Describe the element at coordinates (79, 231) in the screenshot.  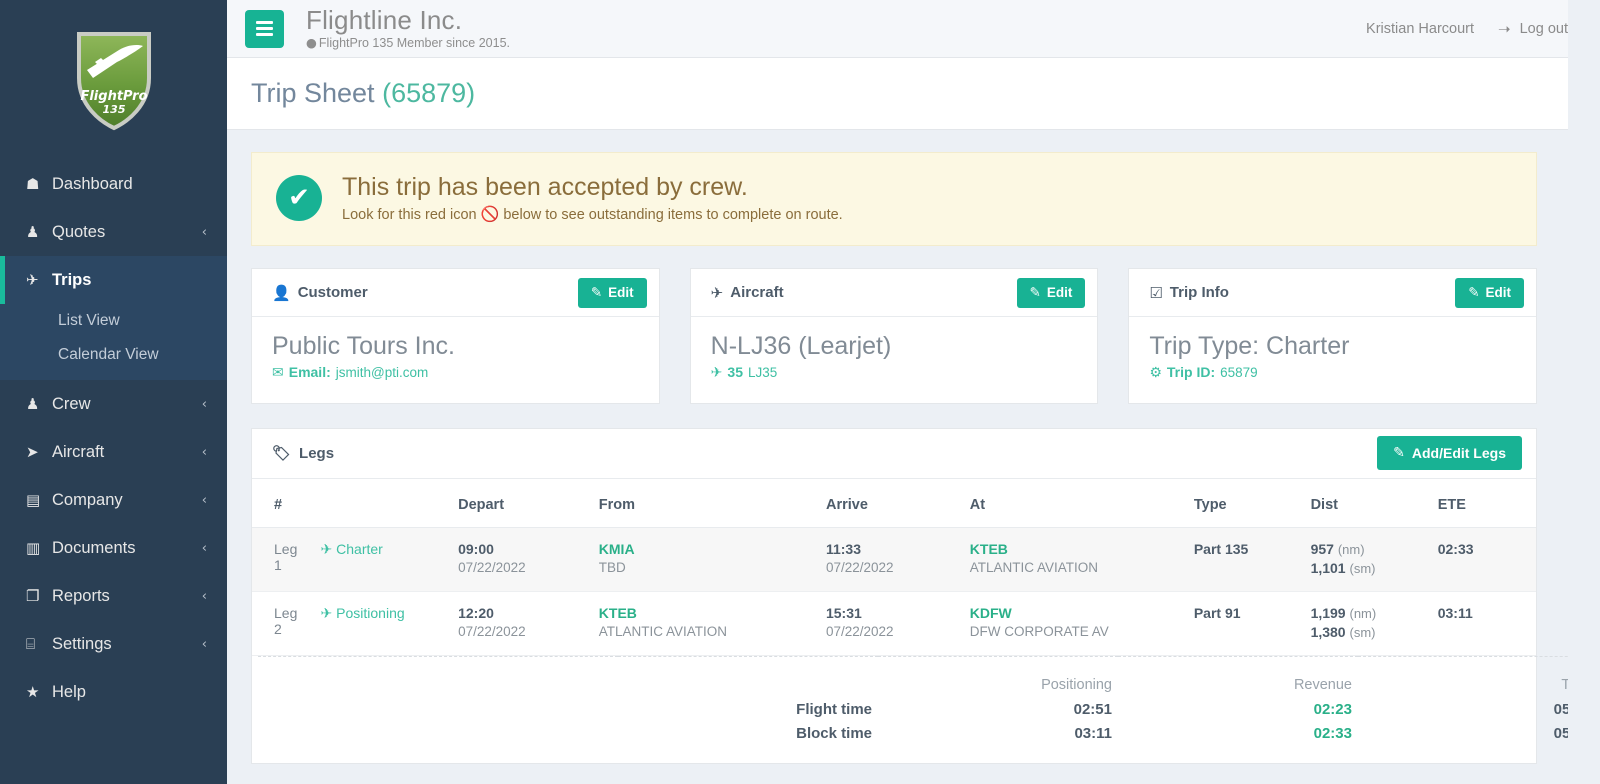
I see `sidebar-item-label: Quotes` at that location.